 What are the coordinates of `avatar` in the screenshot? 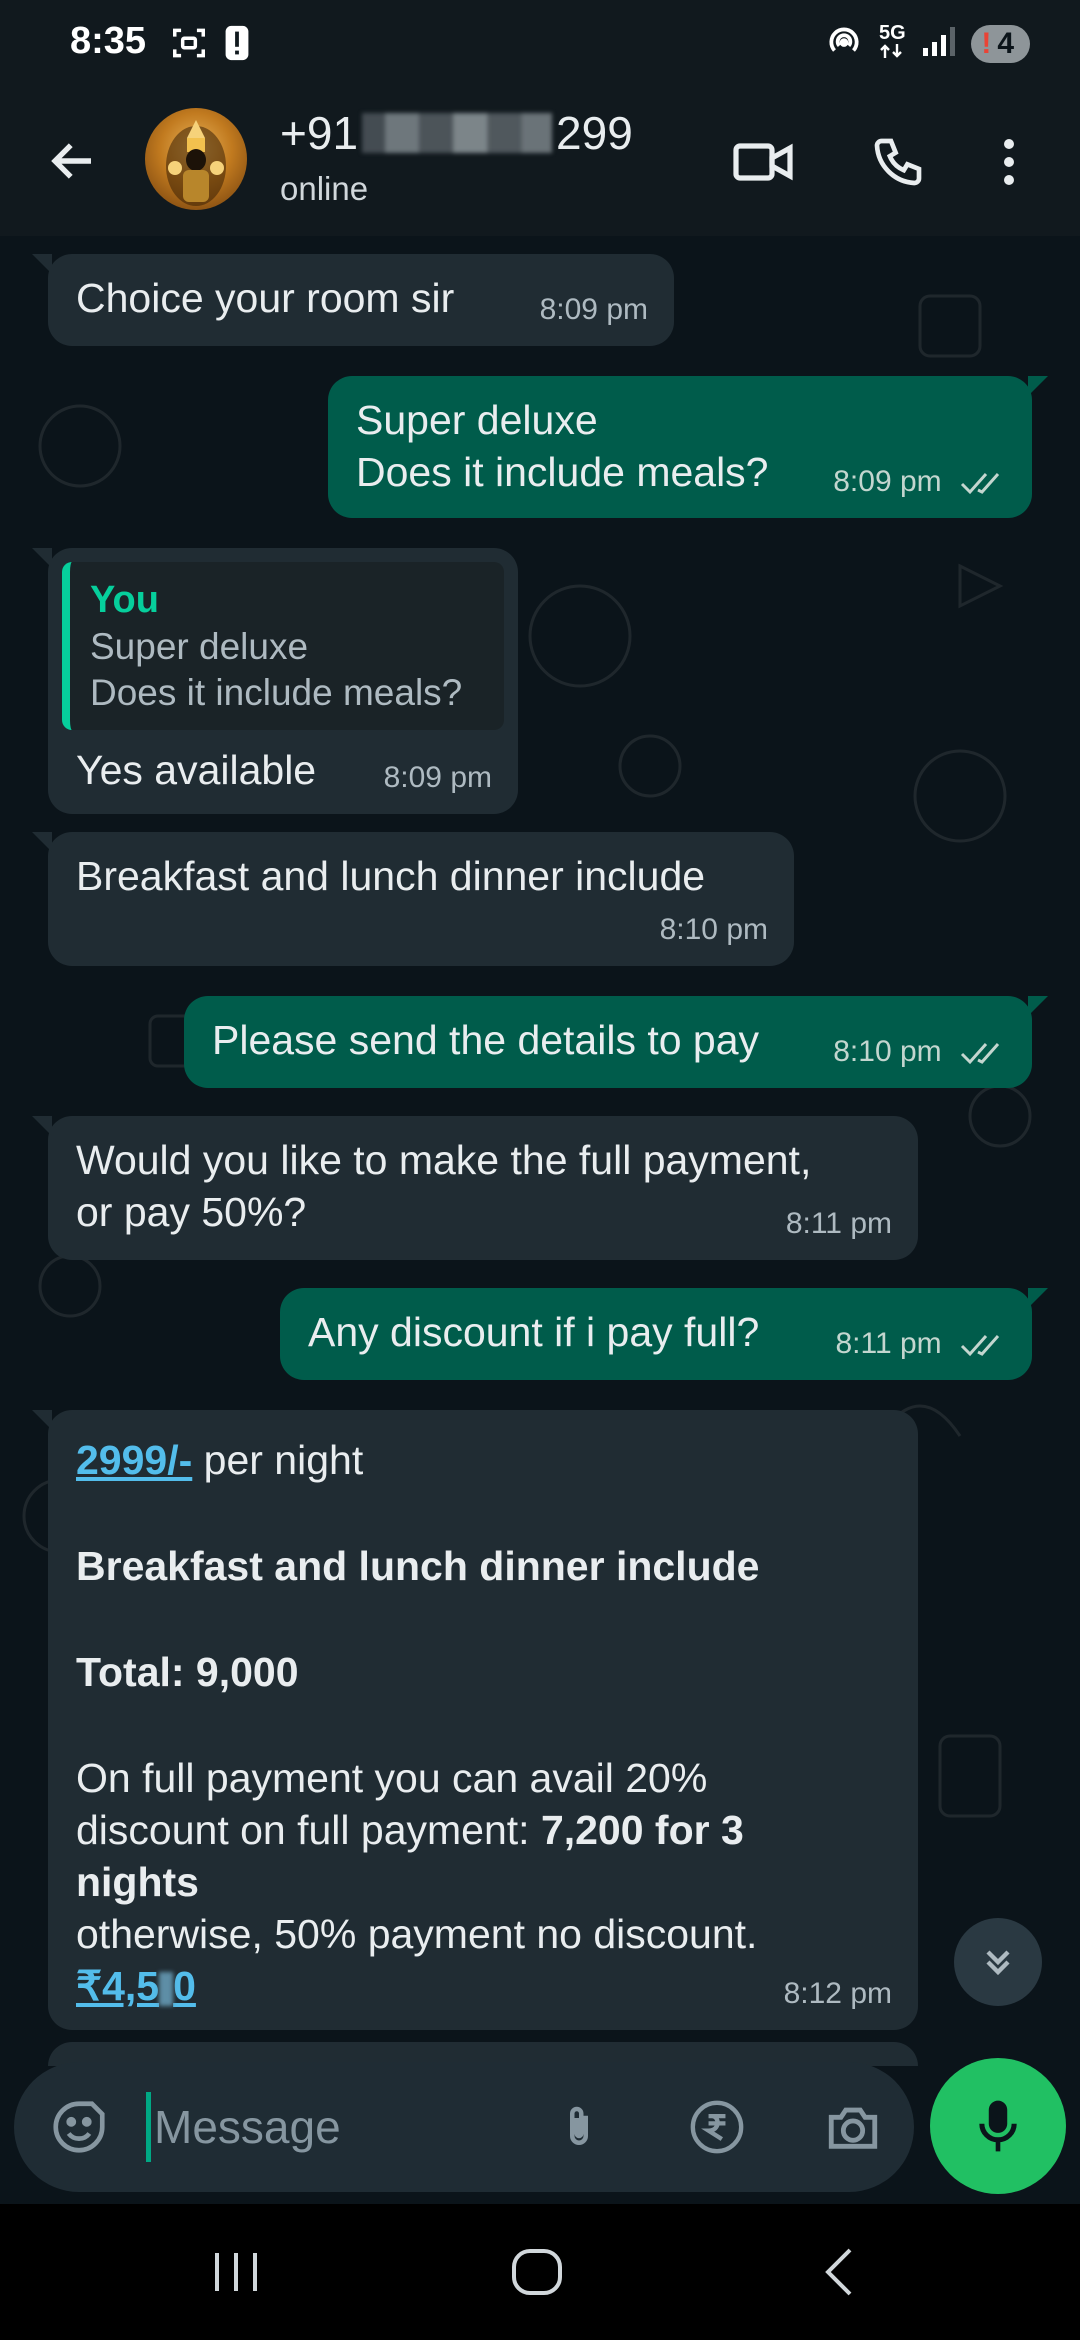 It's located at (196, 159).